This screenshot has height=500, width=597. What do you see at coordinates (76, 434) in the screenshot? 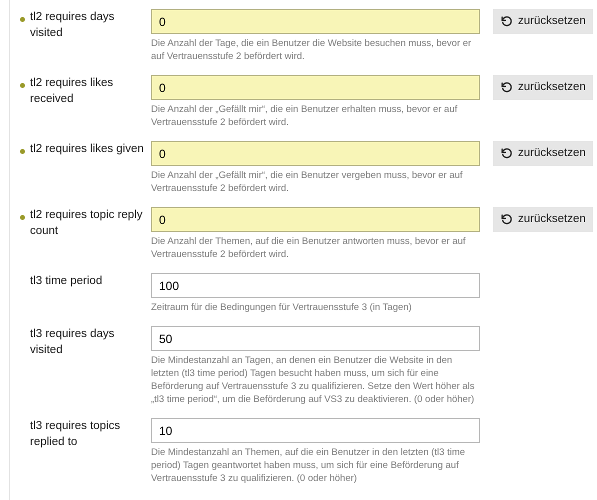
I see `setting-label: tl3 requires topics replied to` at bounding box center [76, 434].